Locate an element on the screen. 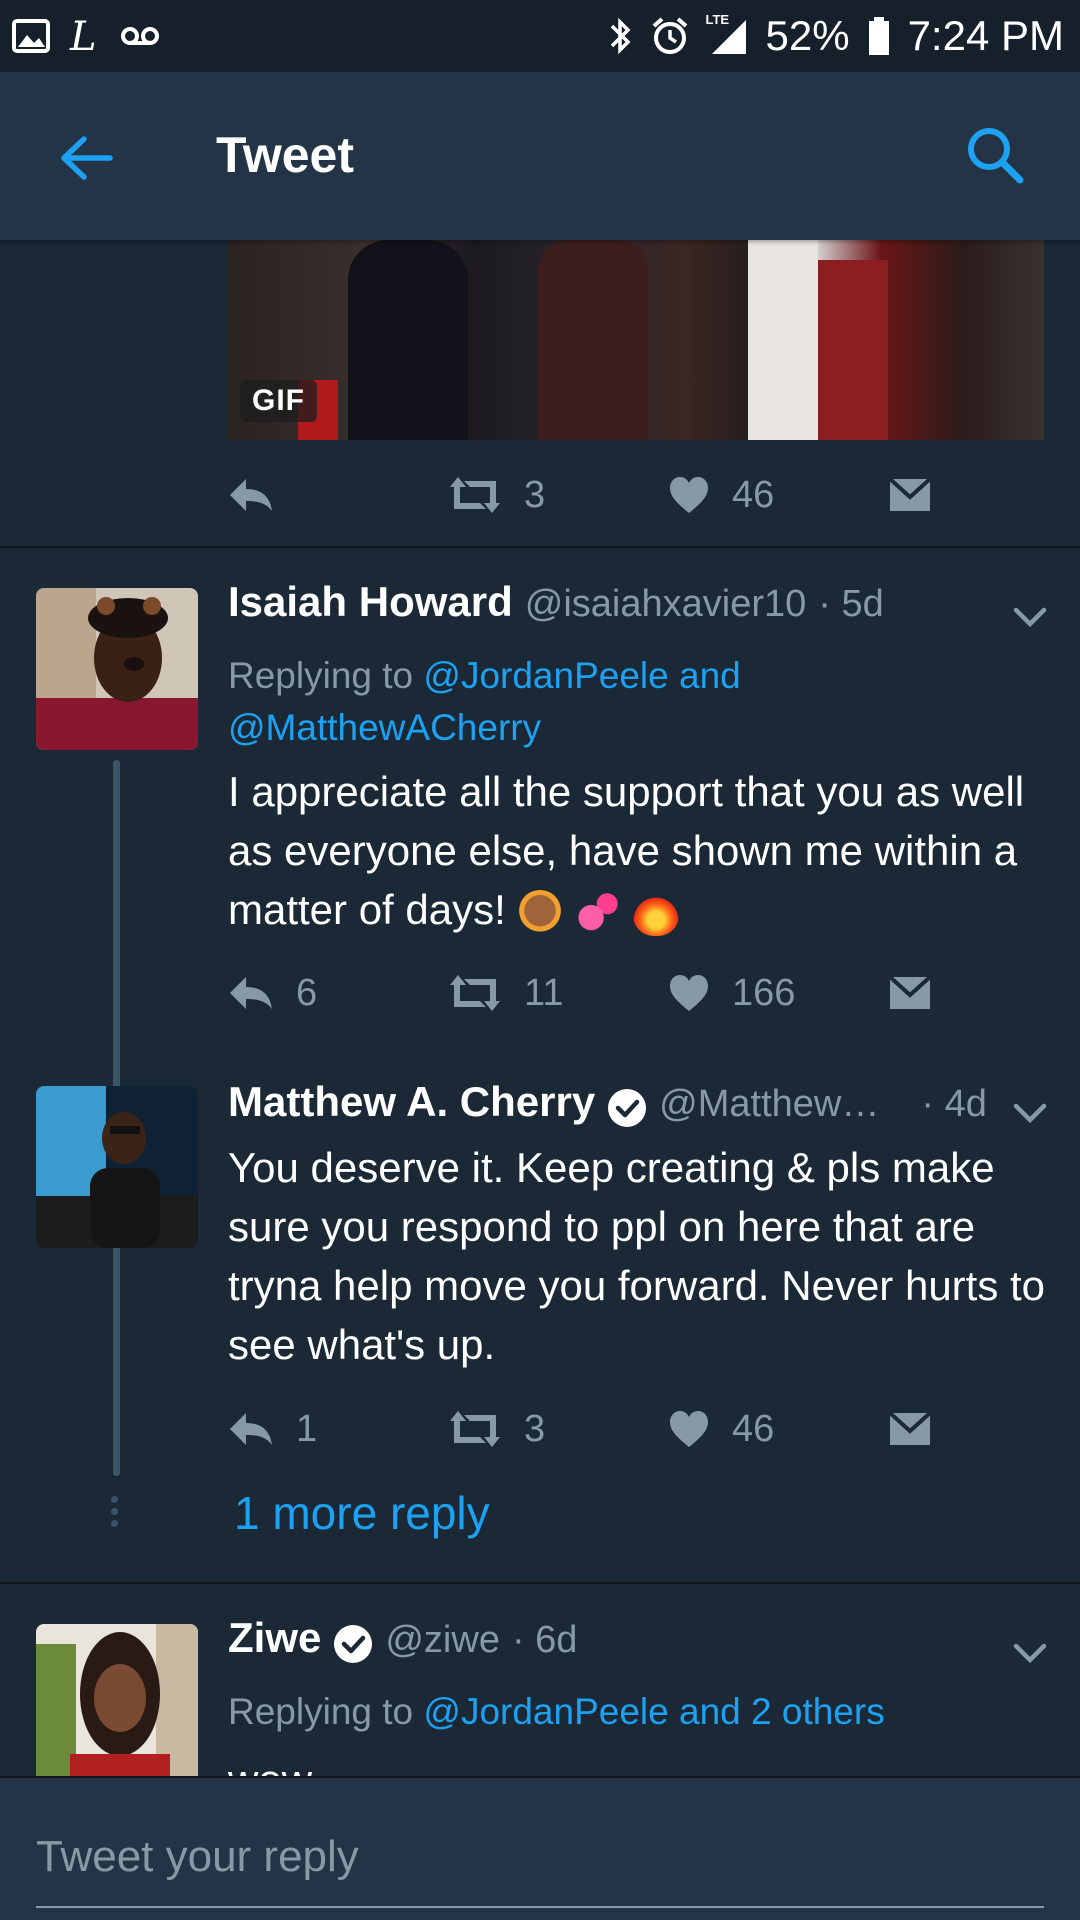 This screenshot has height=1920, width=1080. display-name: Isaiah Howard is located at coordinates (370, 602).